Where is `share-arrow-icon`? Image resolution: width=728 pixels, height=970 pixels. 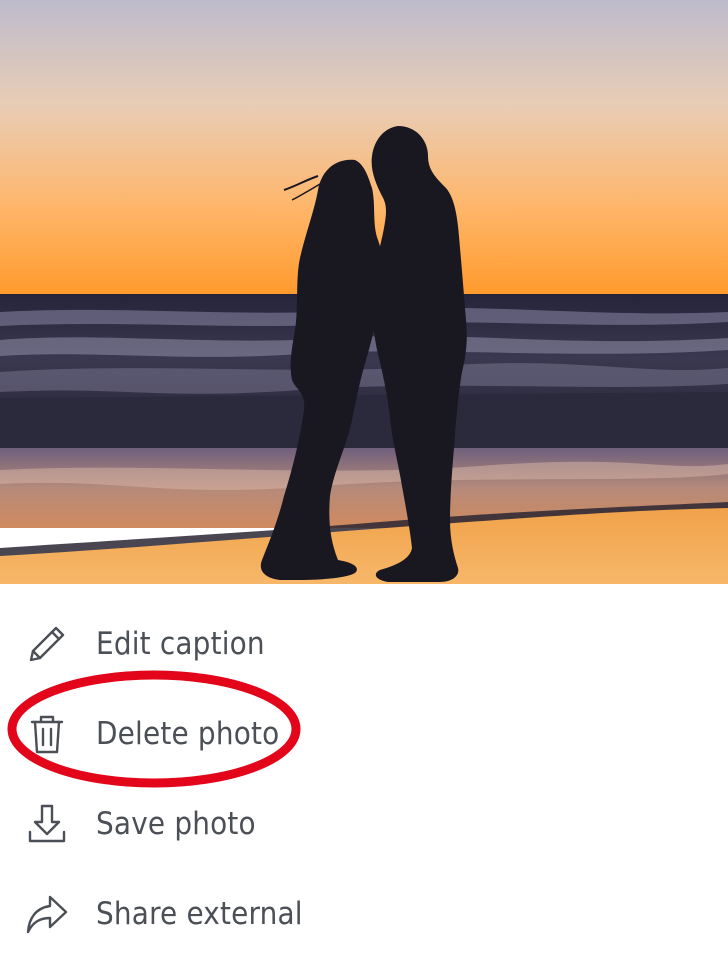
share-arrow-icon is located at coordinates (47, 914).